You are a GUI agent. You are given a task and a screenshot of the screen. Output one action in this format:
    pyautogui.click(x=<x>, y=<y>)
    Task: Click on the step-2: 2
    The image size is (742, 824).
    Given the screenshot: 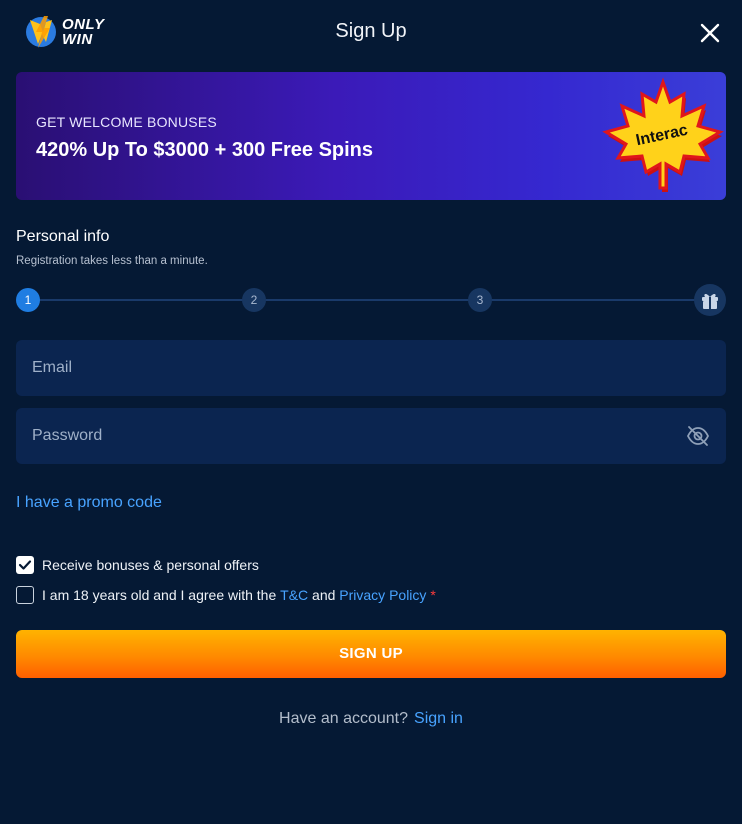 What is the action you would take?
    pyautogui.click(x=254, y=300)
    